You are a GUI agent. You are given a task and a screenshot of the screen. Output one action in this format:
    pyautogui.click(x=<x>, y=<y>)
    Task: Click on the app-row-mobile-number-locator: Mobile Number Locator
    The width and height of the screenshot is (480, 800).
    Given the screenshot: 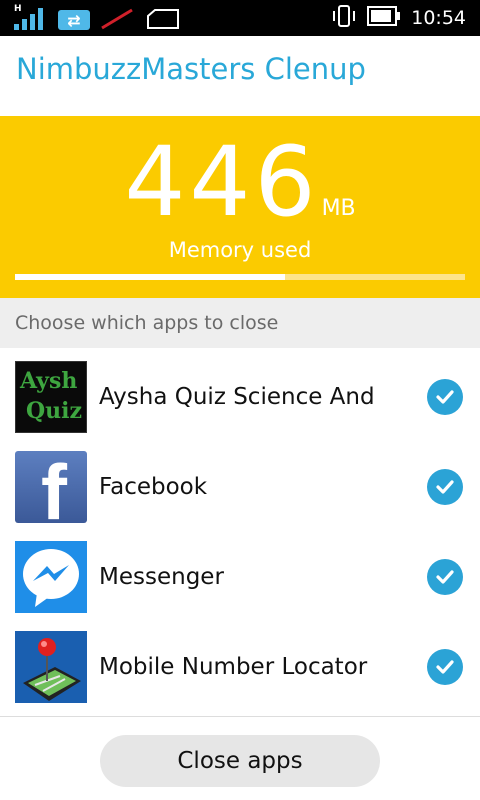 What is the action you would take?
    pyautogui.click(x=240, y=663)
    